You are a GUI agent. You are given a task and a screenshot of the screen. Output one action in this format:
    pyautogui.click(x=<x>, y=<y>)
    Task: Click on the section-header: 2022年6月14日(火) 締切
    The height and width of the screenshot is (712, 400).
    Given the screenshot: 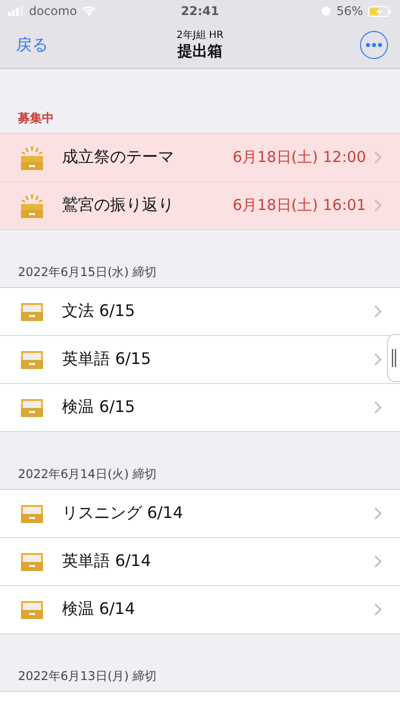 What is the action you would take?
    pyautogui.click(x=87, y=474)
    